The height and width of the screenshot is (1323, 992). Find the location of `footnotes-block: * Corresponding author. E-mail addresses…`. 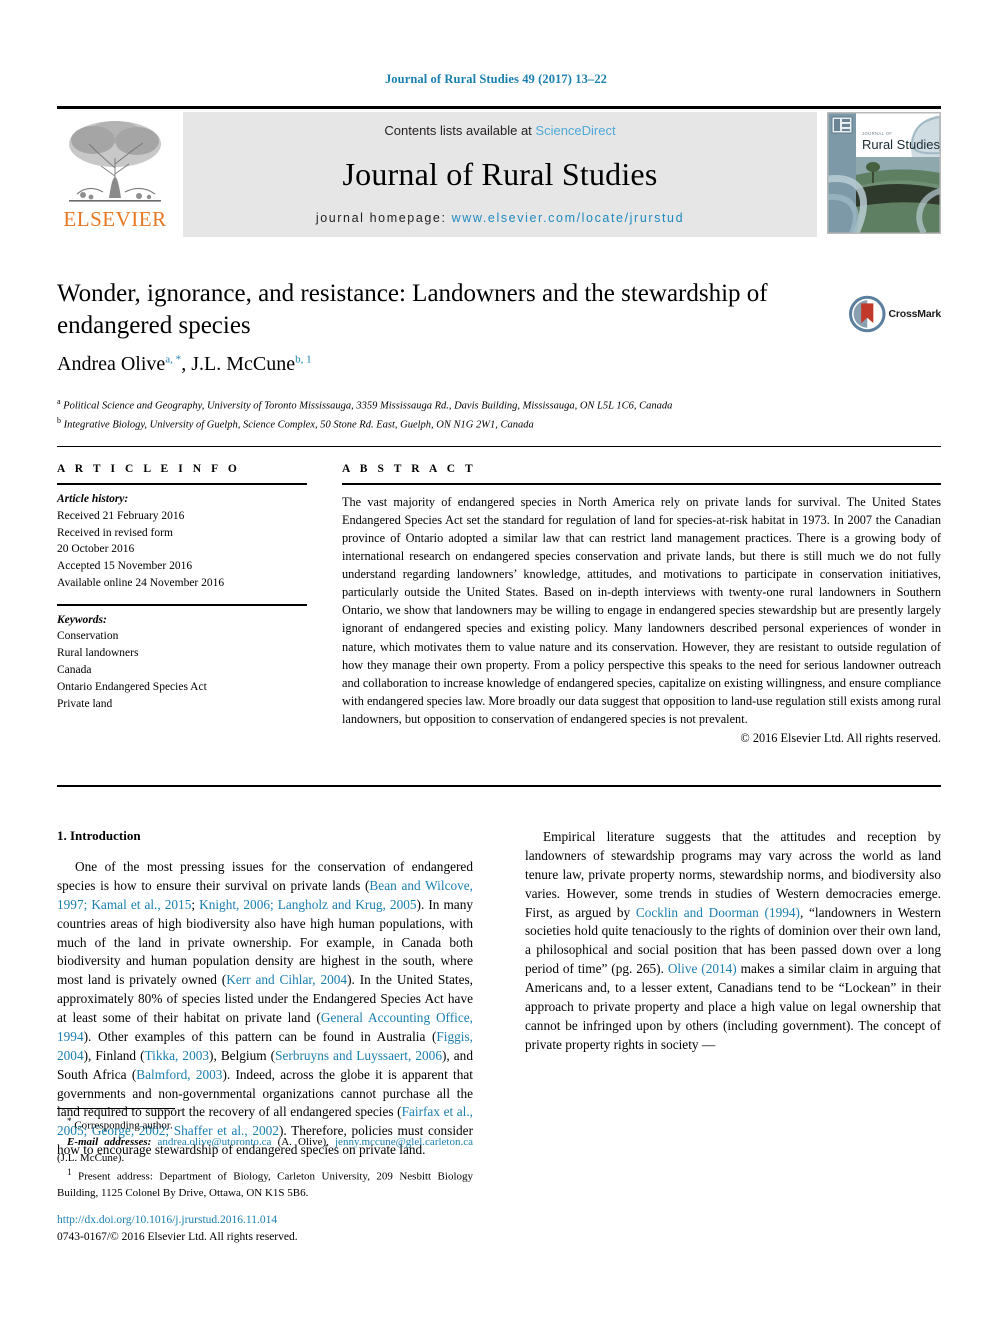

footnotes-block: * Corresponding author. E-mail addresses… is located at coordinates (265, 1155).